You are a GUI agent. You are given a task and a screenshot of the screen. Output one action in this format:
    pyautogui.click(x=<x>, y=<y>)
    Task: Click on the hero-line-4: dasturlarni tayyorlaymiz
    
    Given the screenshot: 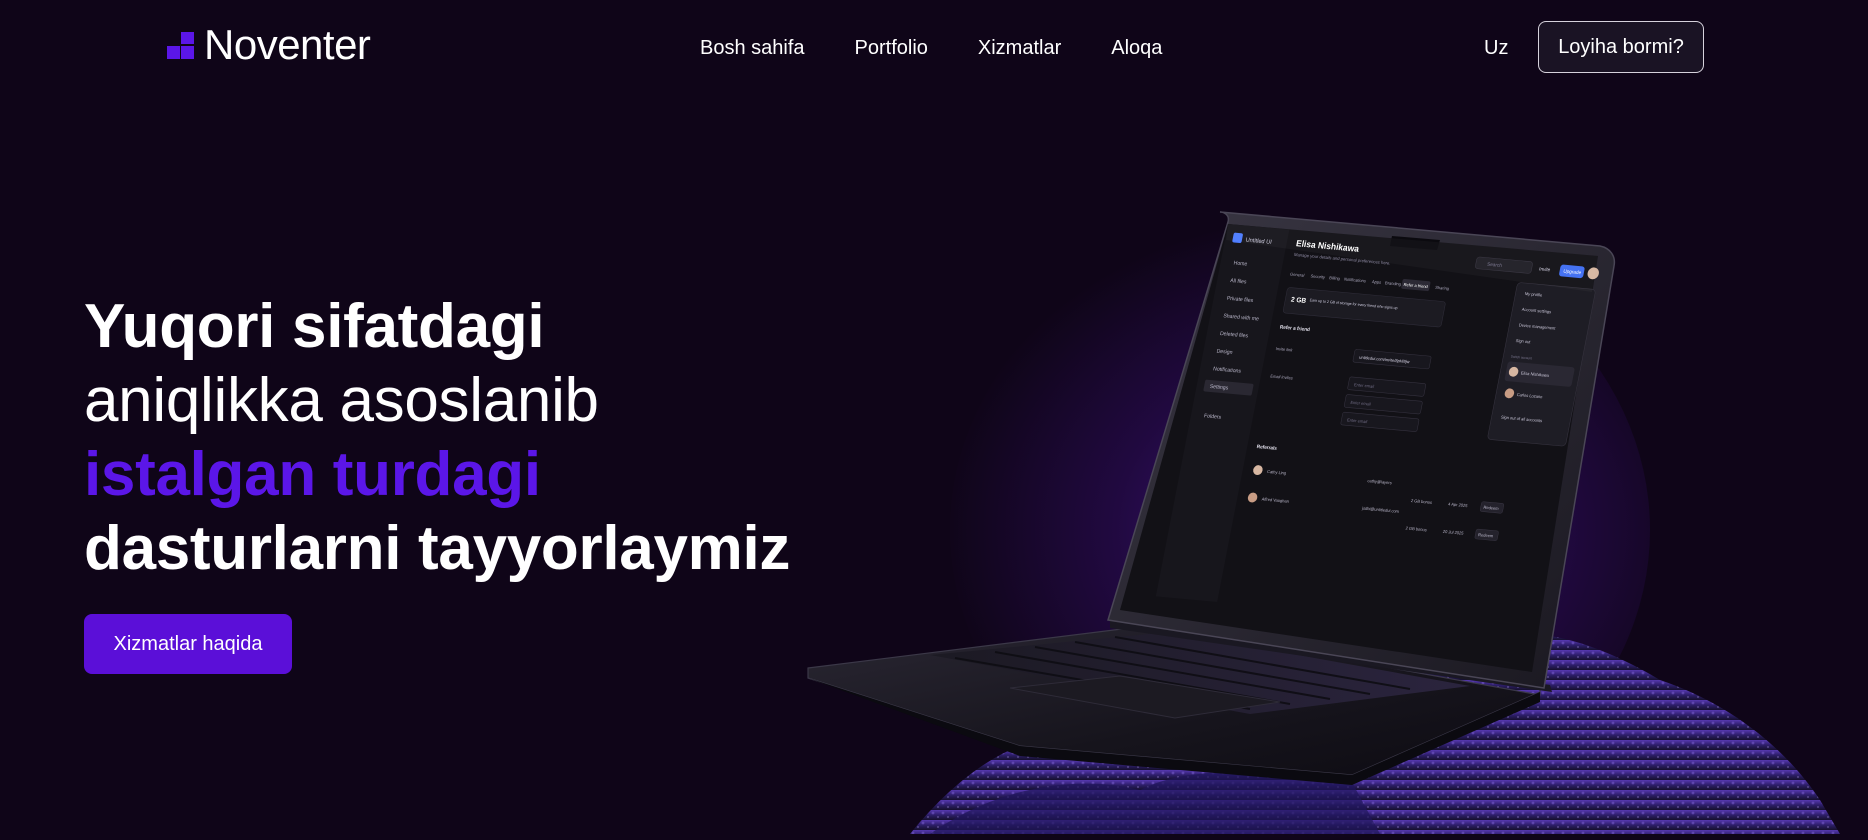 What is the action you would take?
    pyautogui.click(x=437, y=548)
    